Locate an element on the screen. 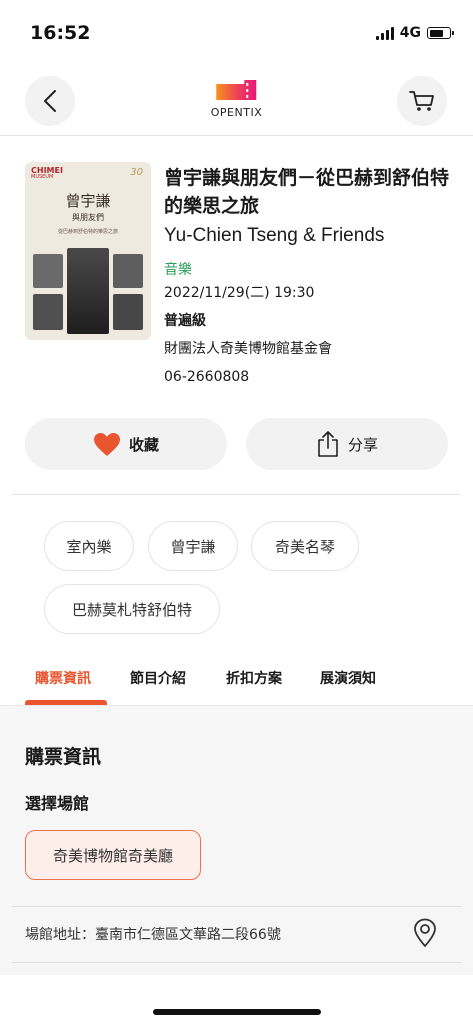  map-button is located at coordinates (425, 935).